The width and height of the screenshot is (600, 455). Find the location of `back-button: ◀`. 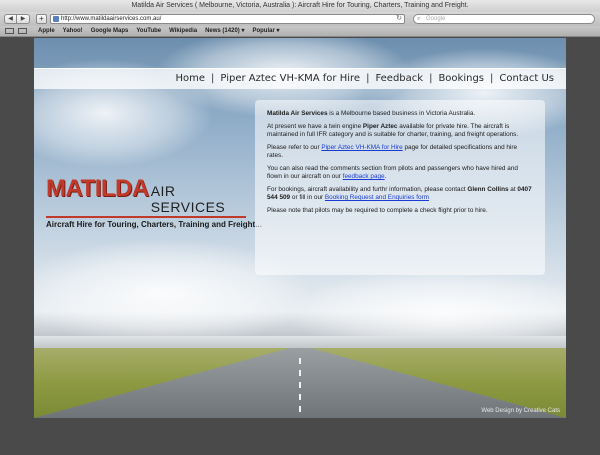

back-button: ◀ is located at coordinates (10, 19).